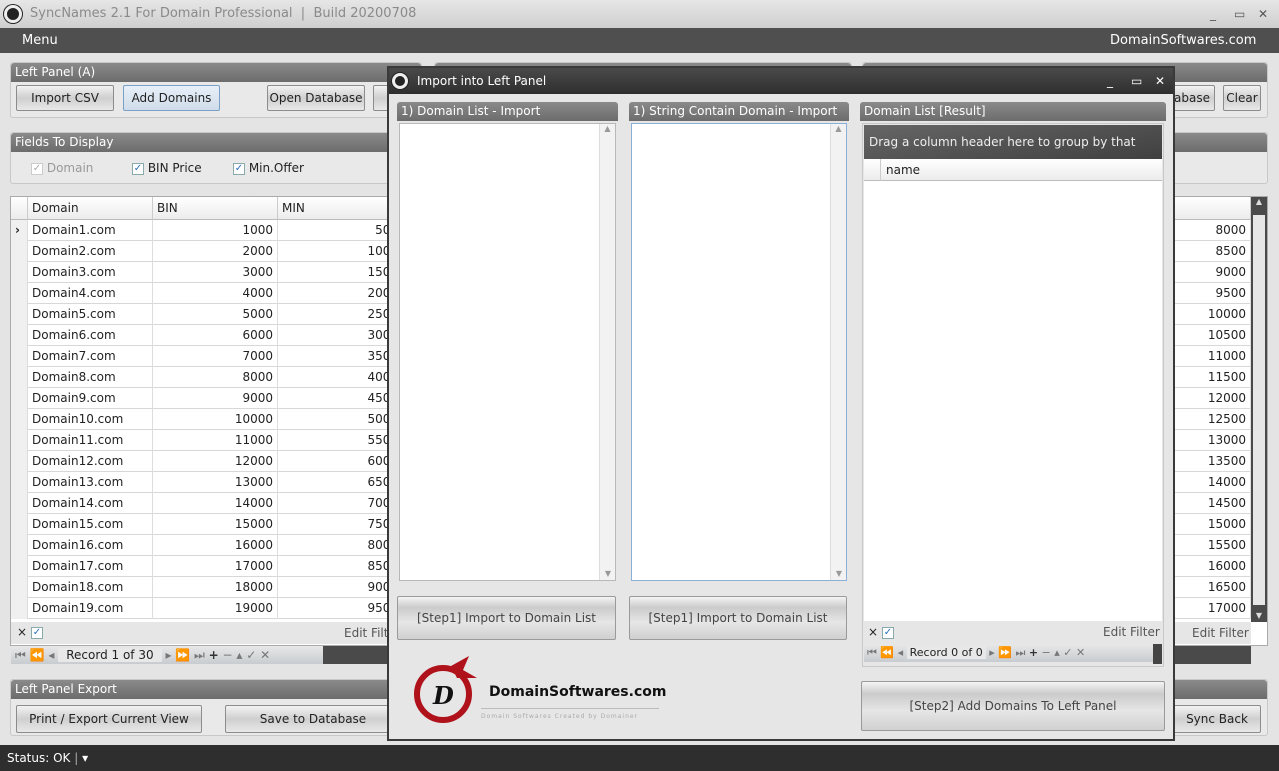 Image resolution: width=1279 pixels, height=771 pixels. What do you see at coordinates (1217, 719) in the screenshot?
I see `sync-back-button: Sync Back` at bounding box center [1217, 719].